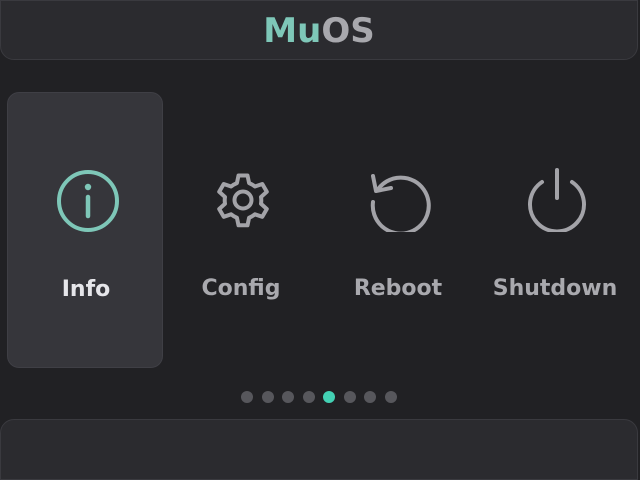 This screenshot has width=640, height=480. What do you see at coordinates (86, 289) in the screenshot?
I see `menu-item-label: Info` at bounding box center [86, 289].